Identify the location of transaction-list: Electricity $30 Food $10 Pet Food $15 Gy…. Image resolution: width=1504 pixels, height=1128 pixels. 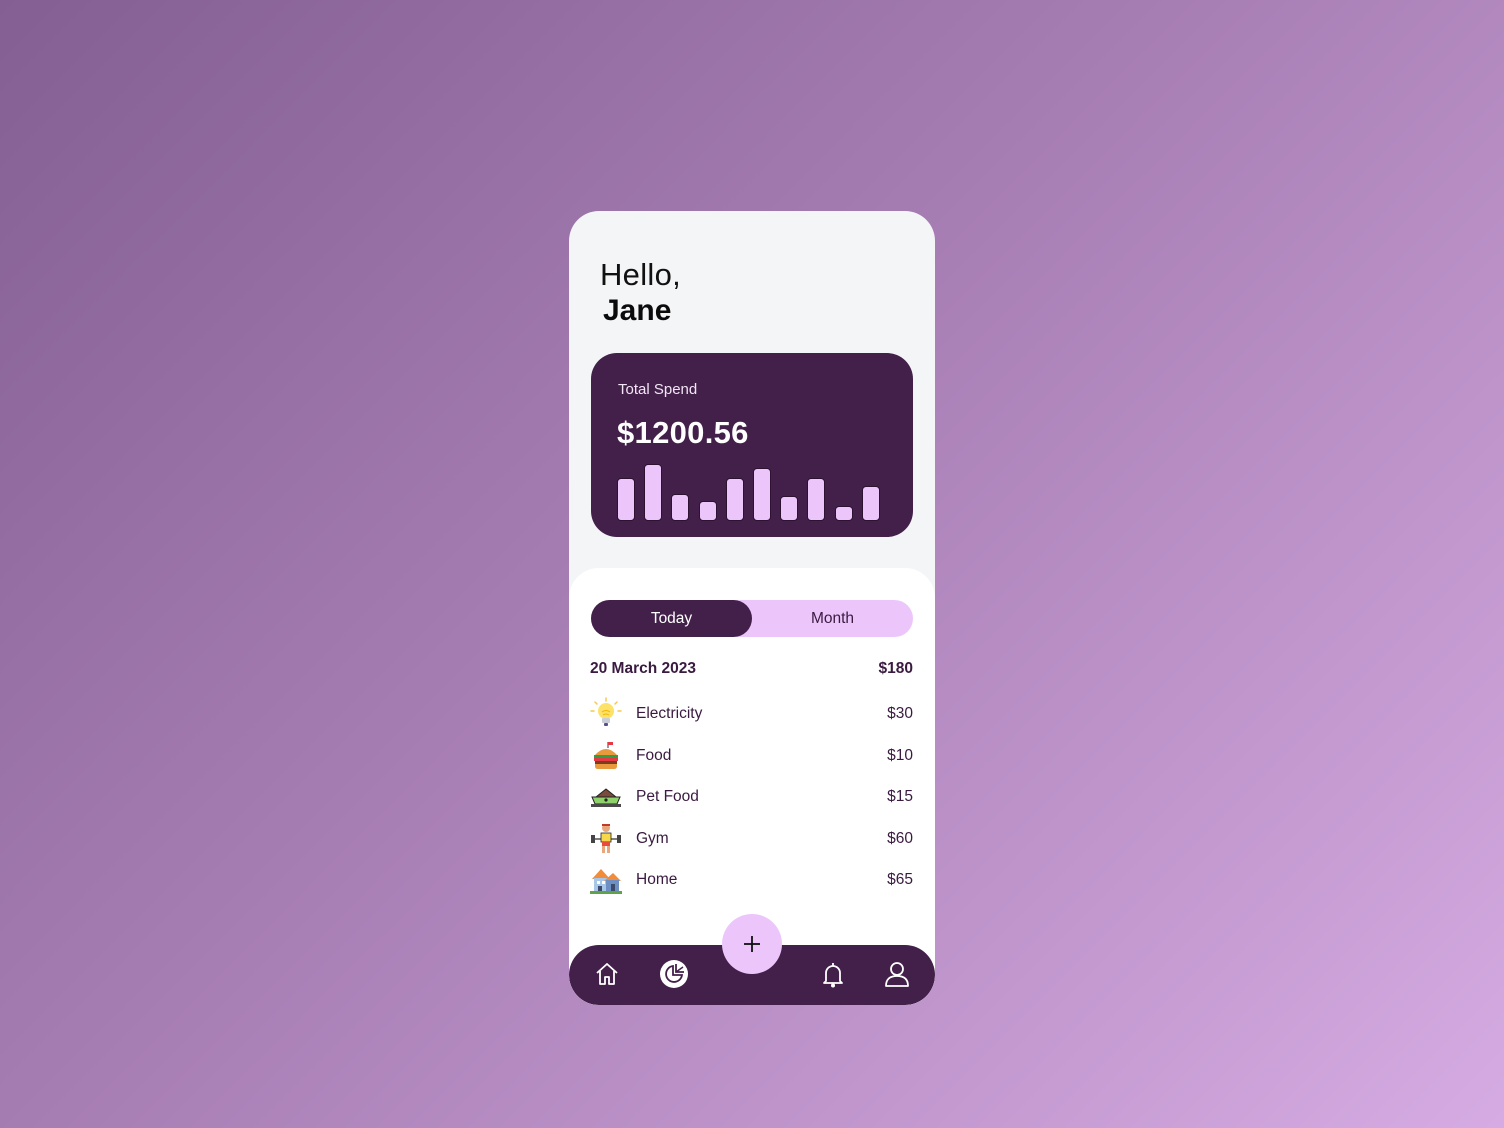
(751, 799).